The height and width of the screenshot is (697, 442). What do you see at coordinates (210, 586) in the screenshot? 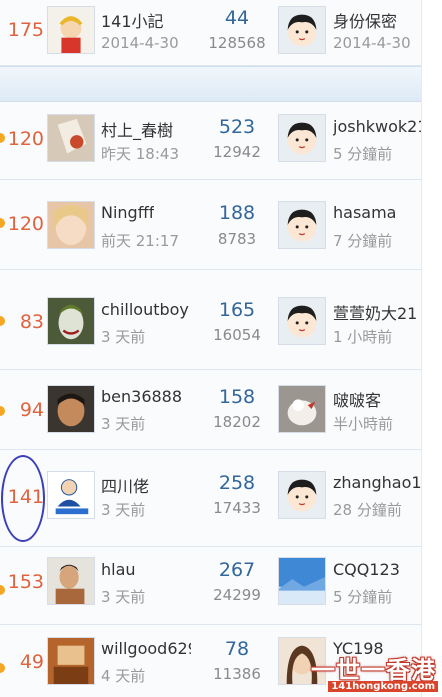
I see `list-item: 153 hlau 3 天前 267 24299 CQQ123 5 分鐘前` at bounding box center [210, 586].